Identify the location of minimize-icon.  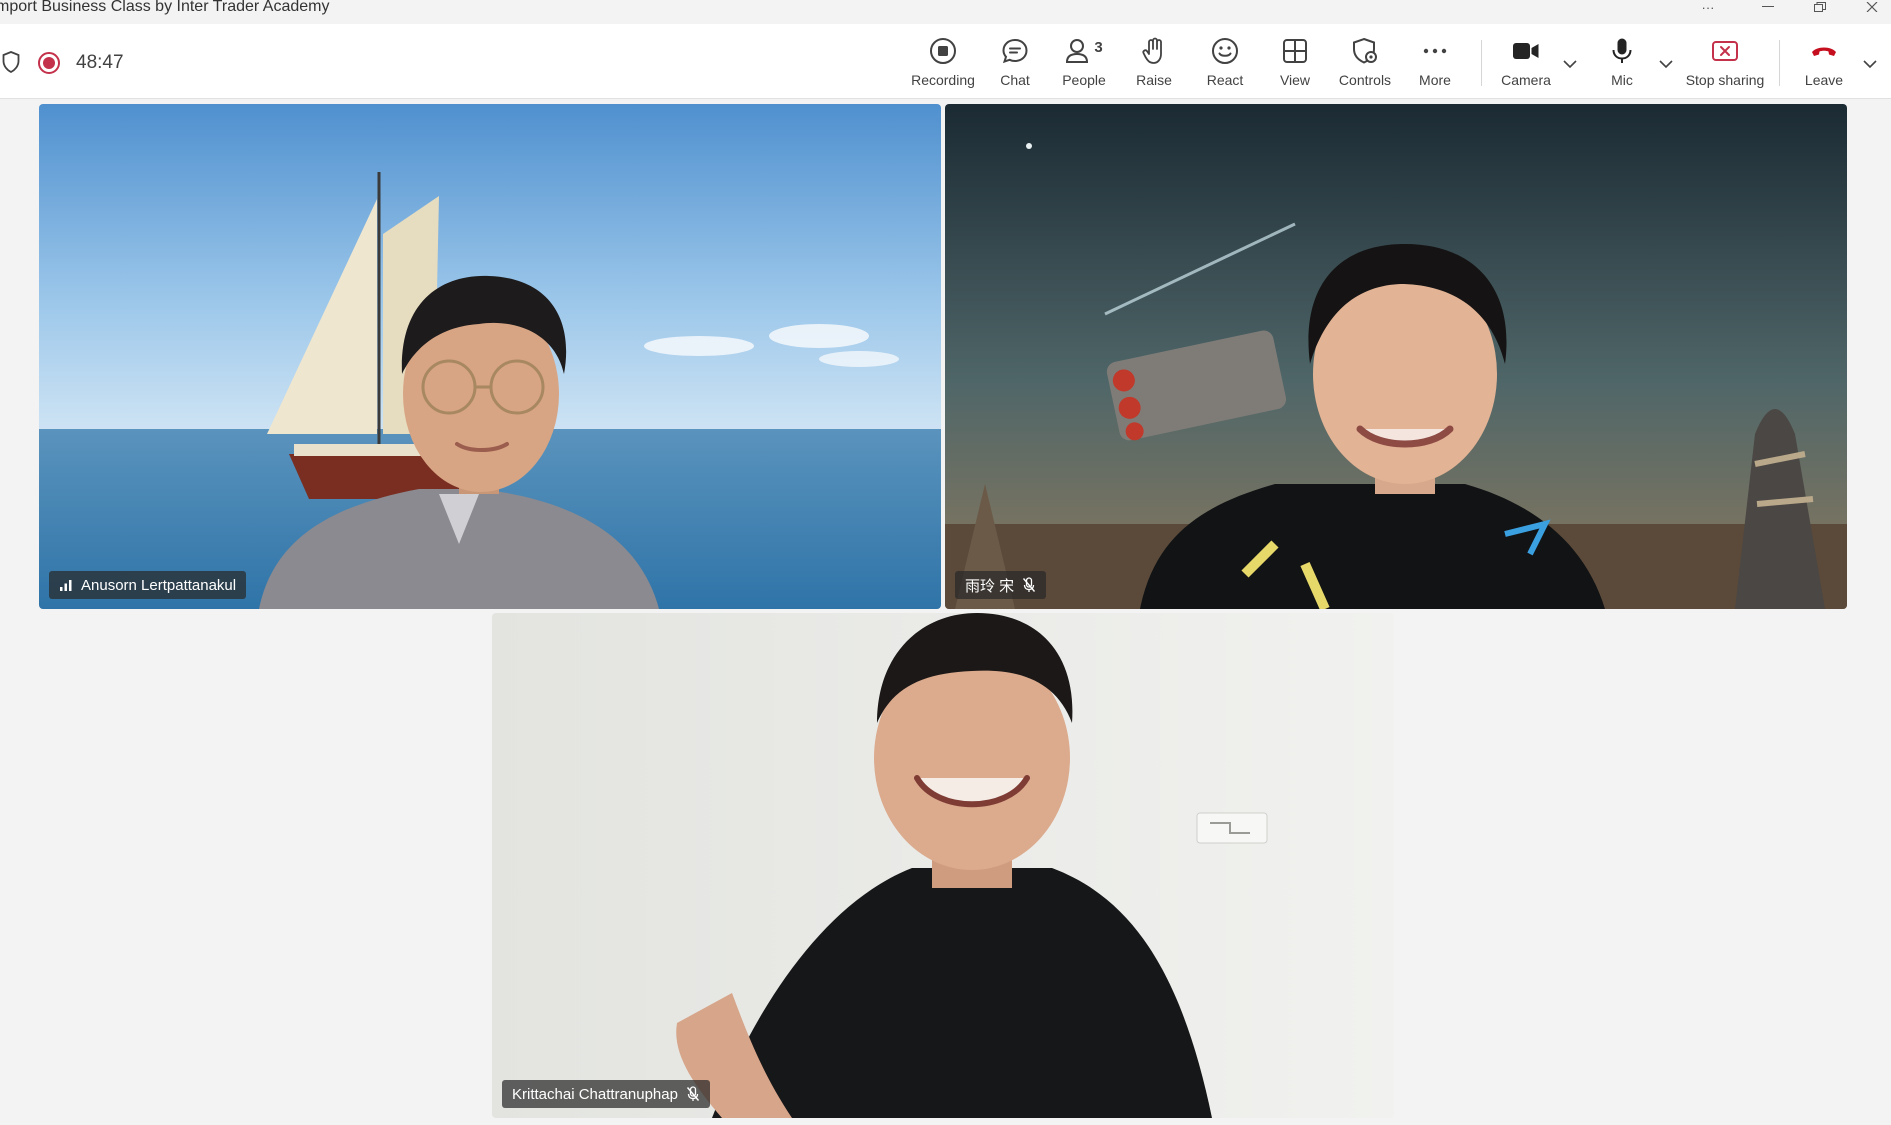
(1768, 7).